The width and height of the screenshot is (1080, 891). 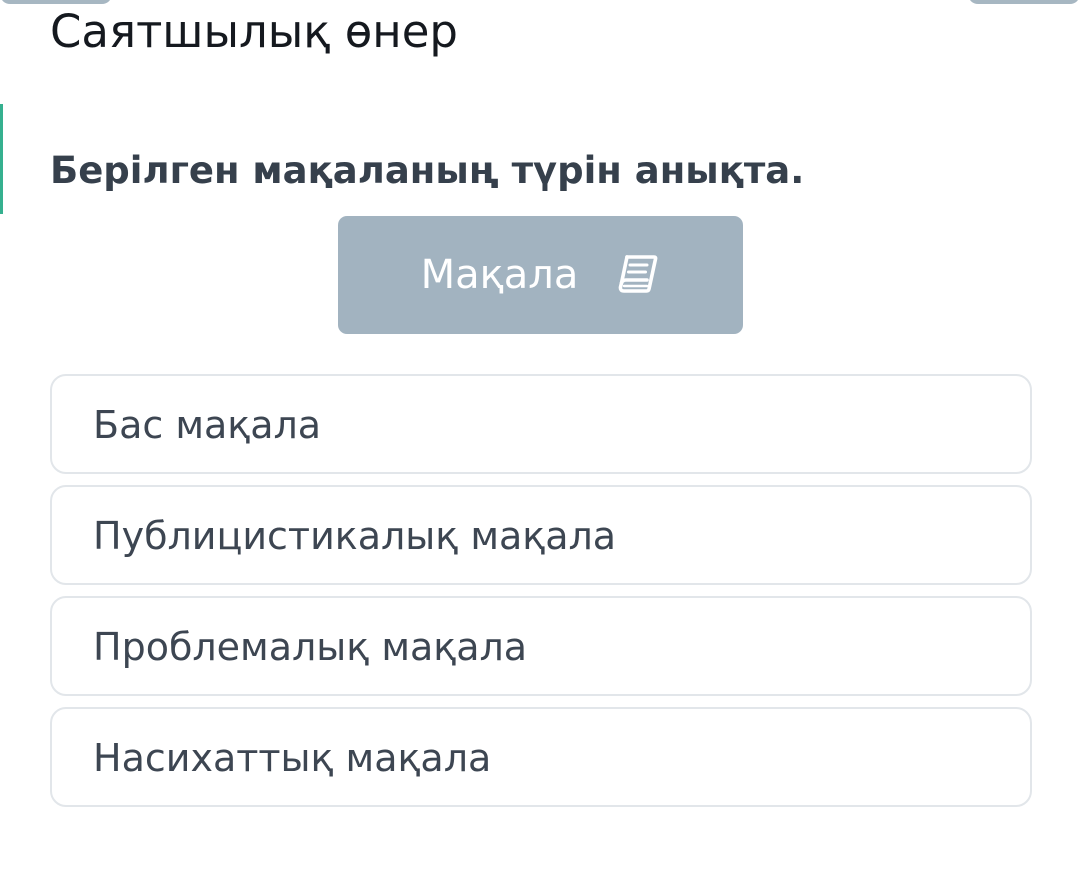 What do you see at coordinates (638, 275) in the screenshot?
I see `book-icon` at bounding box center [638, 275].